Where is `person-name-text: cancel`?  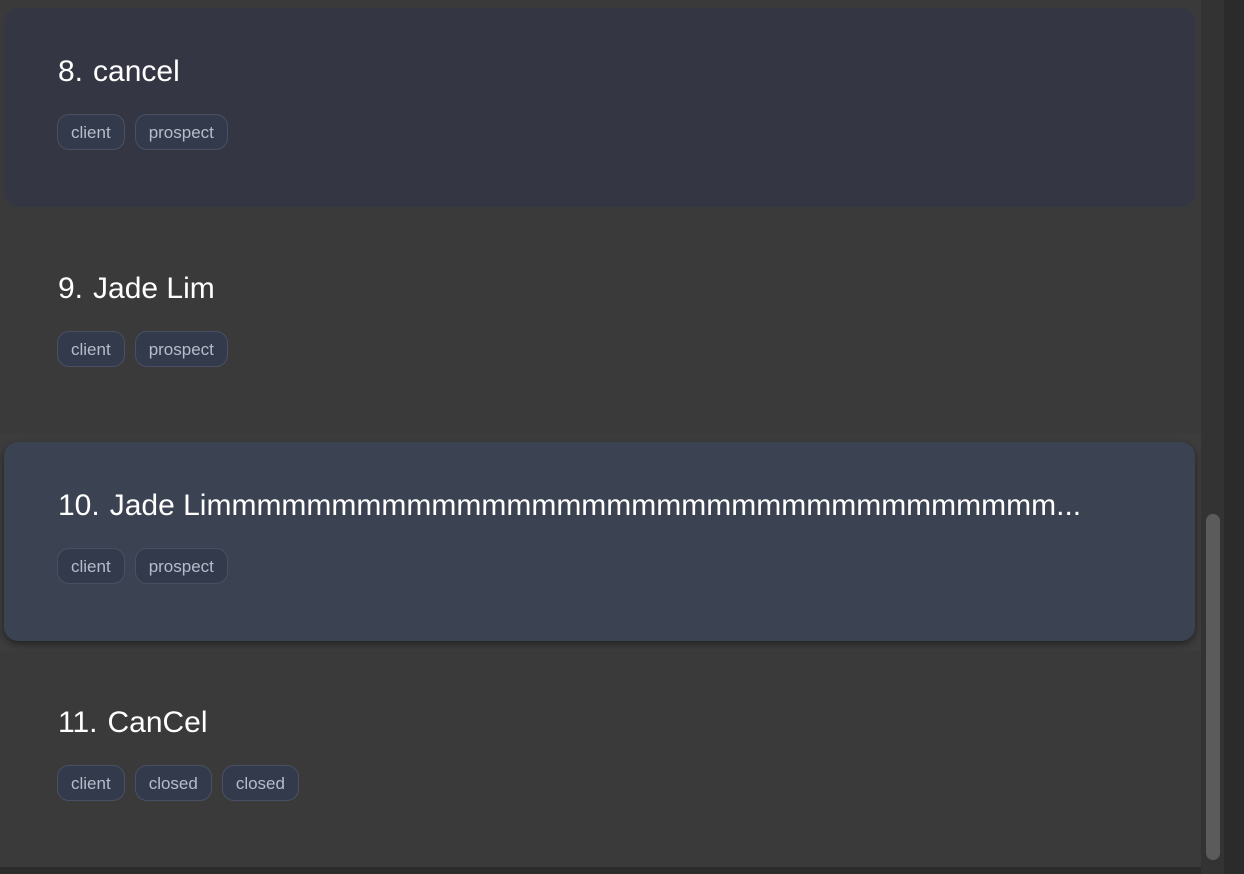
person-name-text: cancel is located at coordinates (136, 71).